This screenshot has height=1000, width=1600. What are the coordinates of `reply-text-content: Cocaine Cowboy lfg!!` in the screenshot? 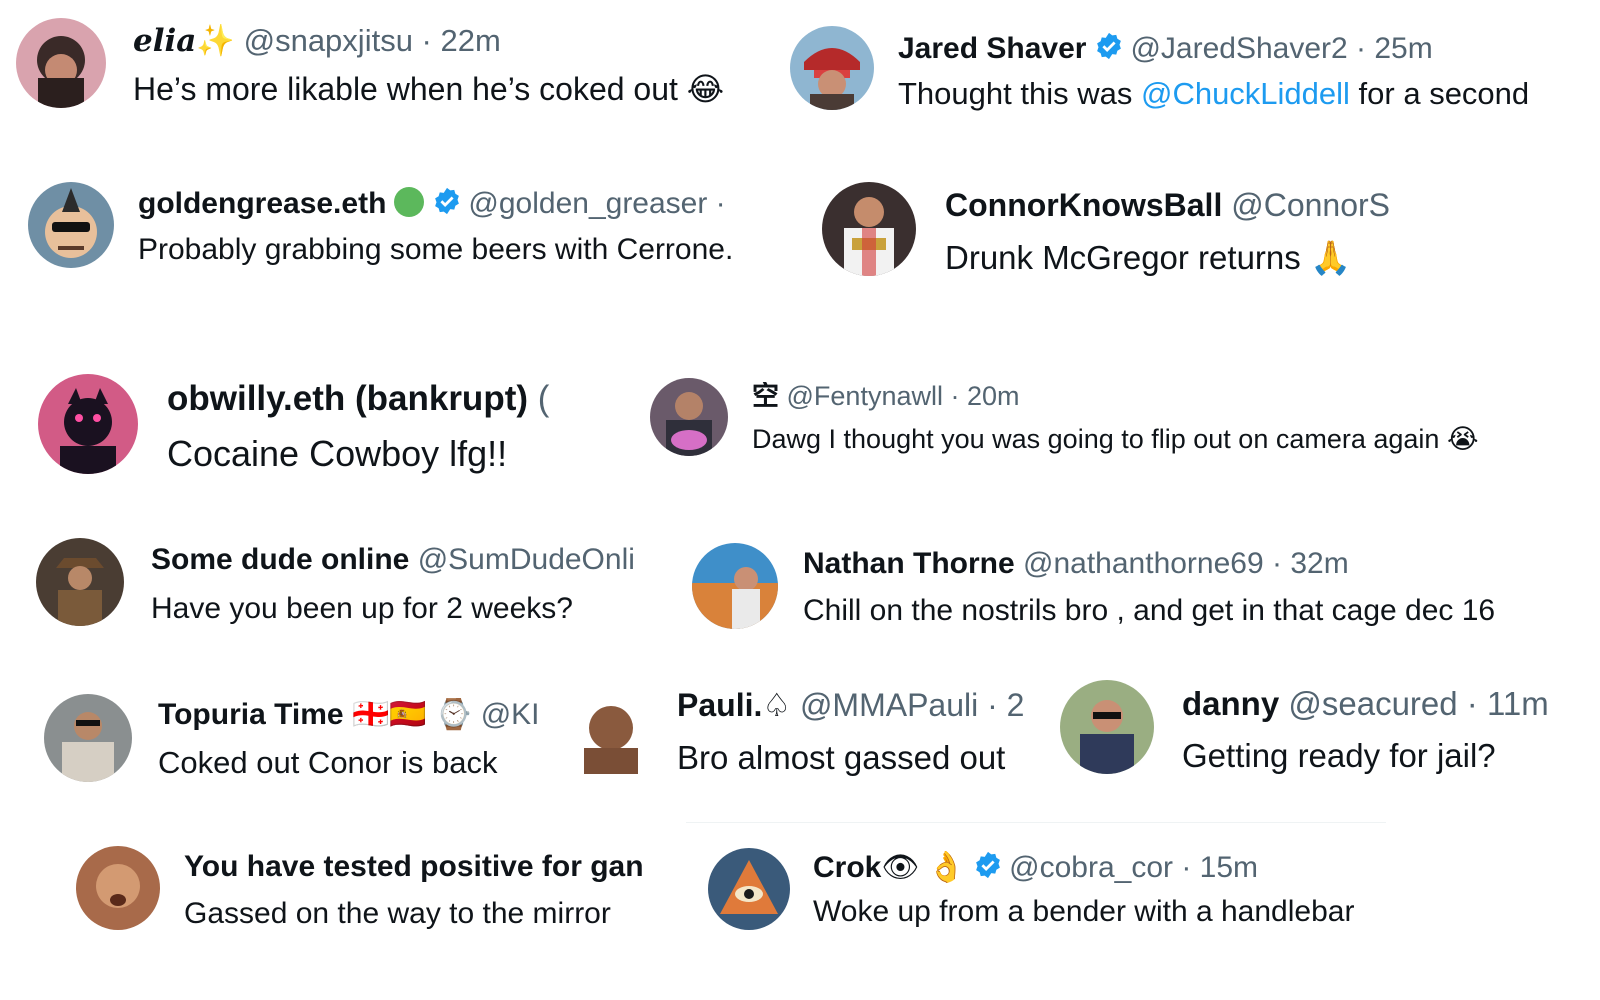 It's located at (337, 454).